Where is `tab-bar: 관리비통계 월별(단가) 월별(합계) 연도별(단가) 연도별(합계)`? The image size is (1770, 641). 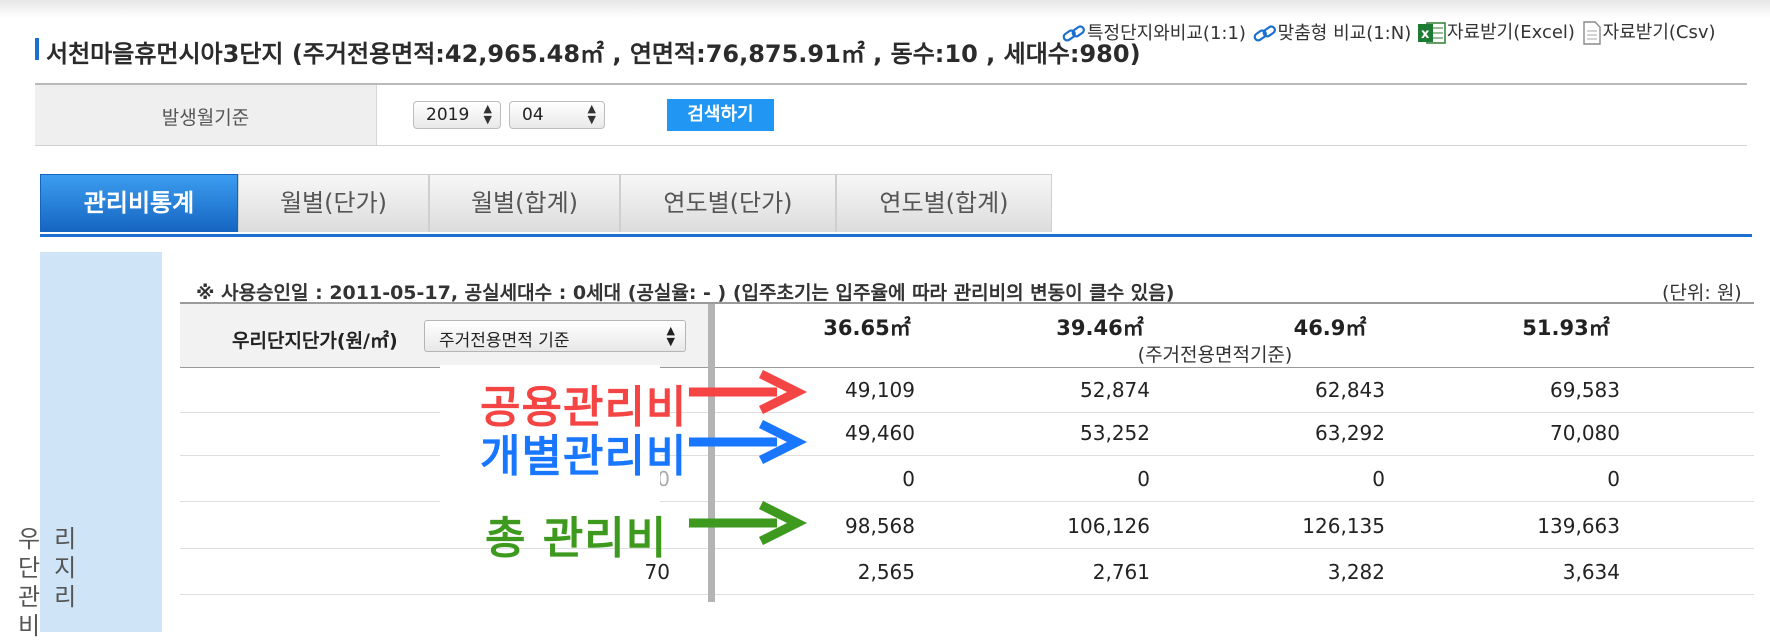 tab-bar: 관리비통계 월별(단가) 월별(합계) 연도별(단가) 연도별(합계) is located at coordinates (896, 205).